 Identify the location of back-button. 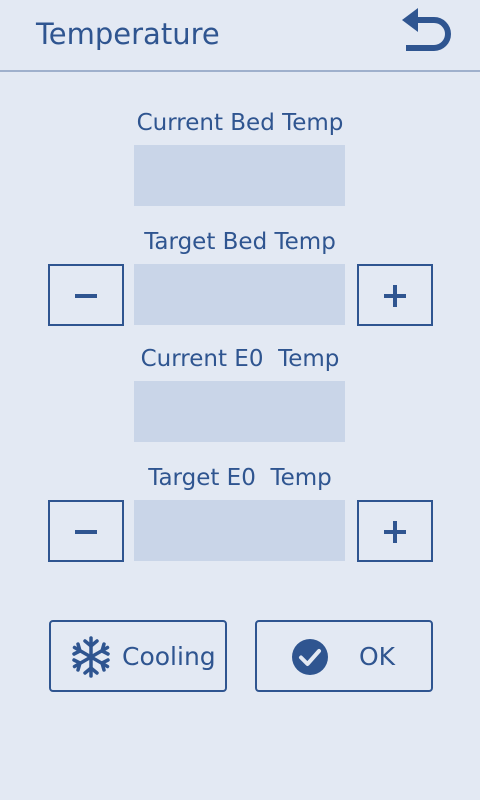
(428, 34).